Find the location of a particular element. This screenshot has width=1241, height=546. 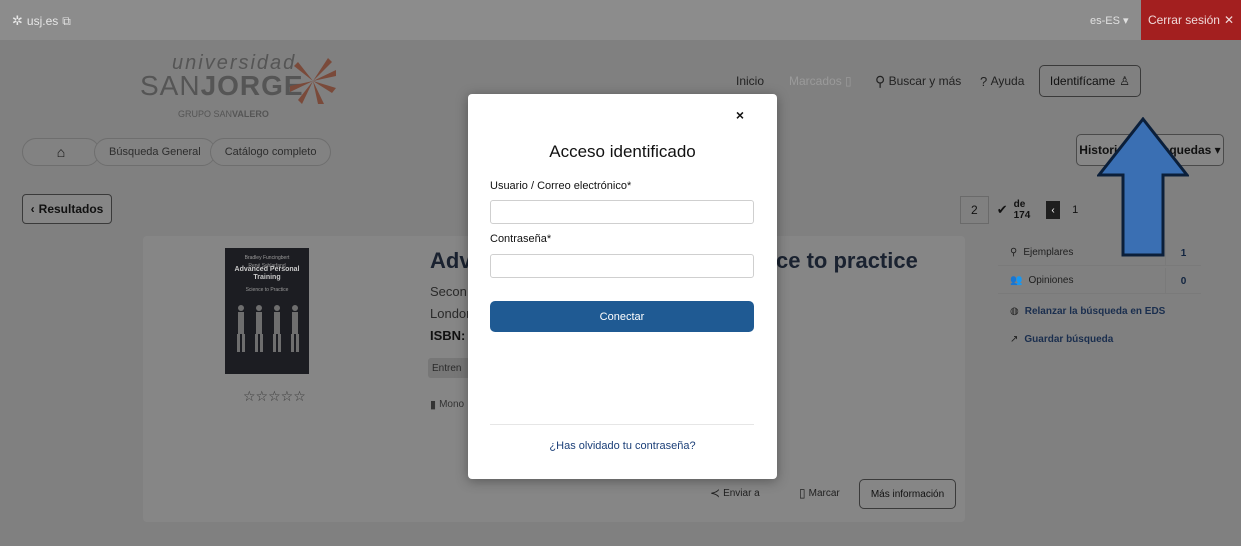

nav-inicio: Inicio is located at coordinates (750, 81).